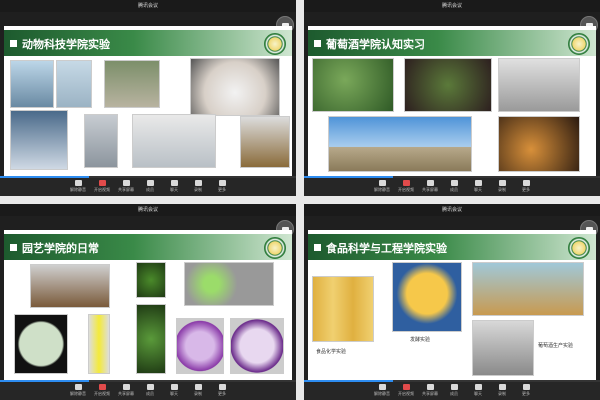 This screenshot has height=400, width=600. What do you see at coordinates (331, 352) in the screenshot?
I see `photo-caption: 食品化学实验` at bounding box center [331, 352].